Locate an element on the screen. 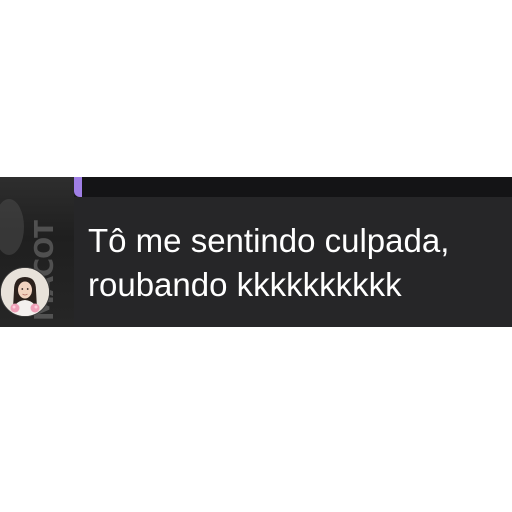 This screenshot has height=512, width=512. reply-preview-bar is located at coordinates (297, 187).